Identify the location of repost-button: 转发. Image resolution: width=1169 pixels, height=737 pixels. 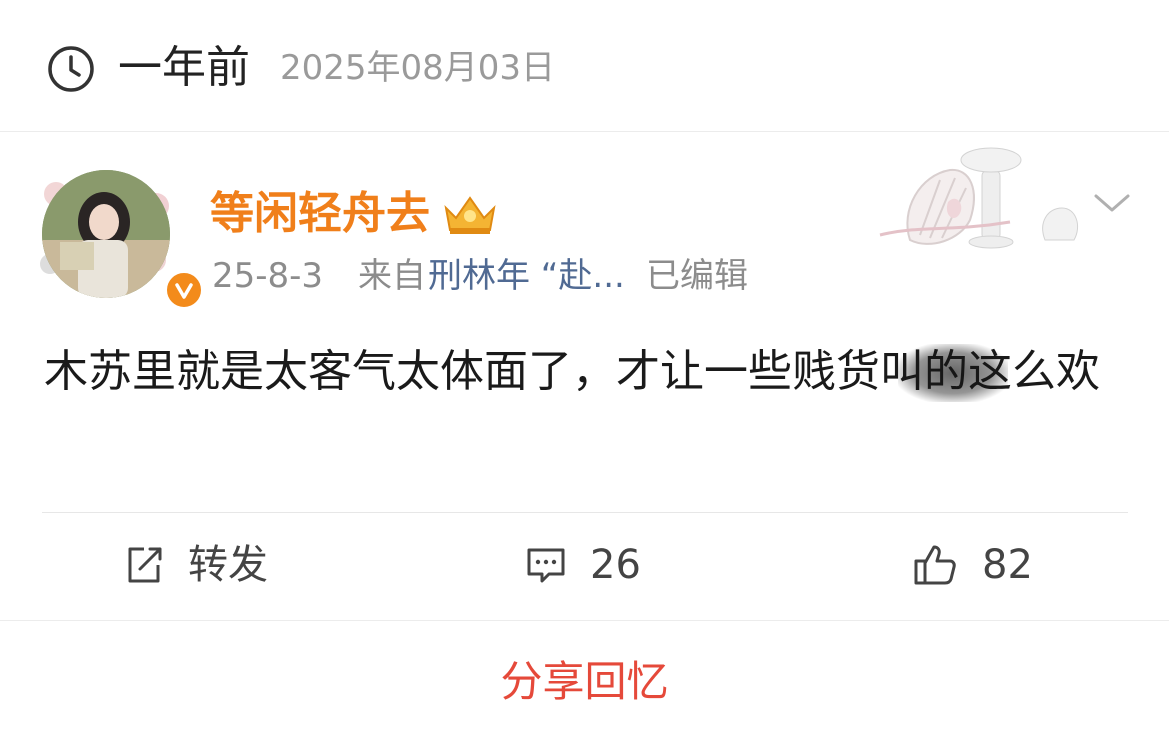
(195, 565).